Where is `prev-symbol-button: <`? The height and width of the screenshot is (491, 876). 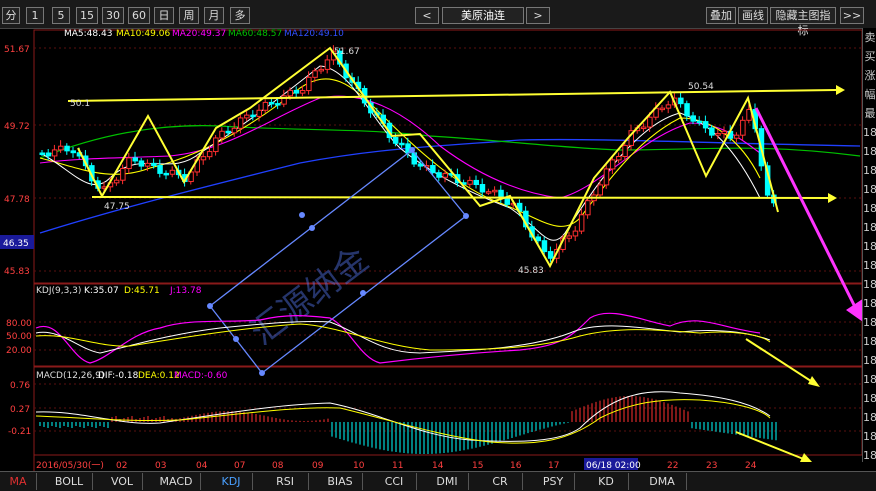
prev-symbol-button: < is located at coordinates (427, 15).